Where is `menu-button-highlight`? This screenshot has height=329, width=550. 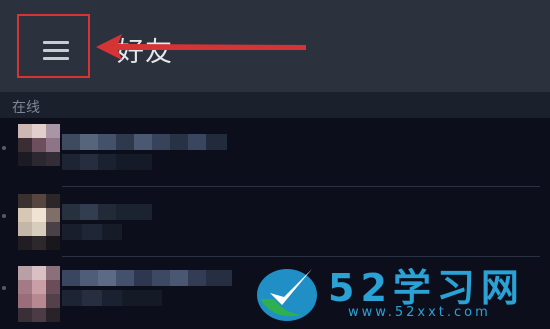 menu-button-highlight is located at coordinates (53, 46).